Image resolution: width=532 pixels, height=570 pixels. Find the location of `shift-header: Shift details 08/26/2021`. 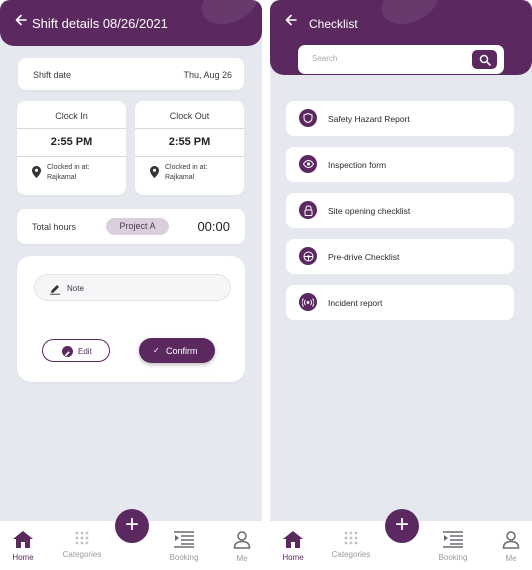

shift-header: Shift details 08/26/2021 is located at coordinates (131, 23).